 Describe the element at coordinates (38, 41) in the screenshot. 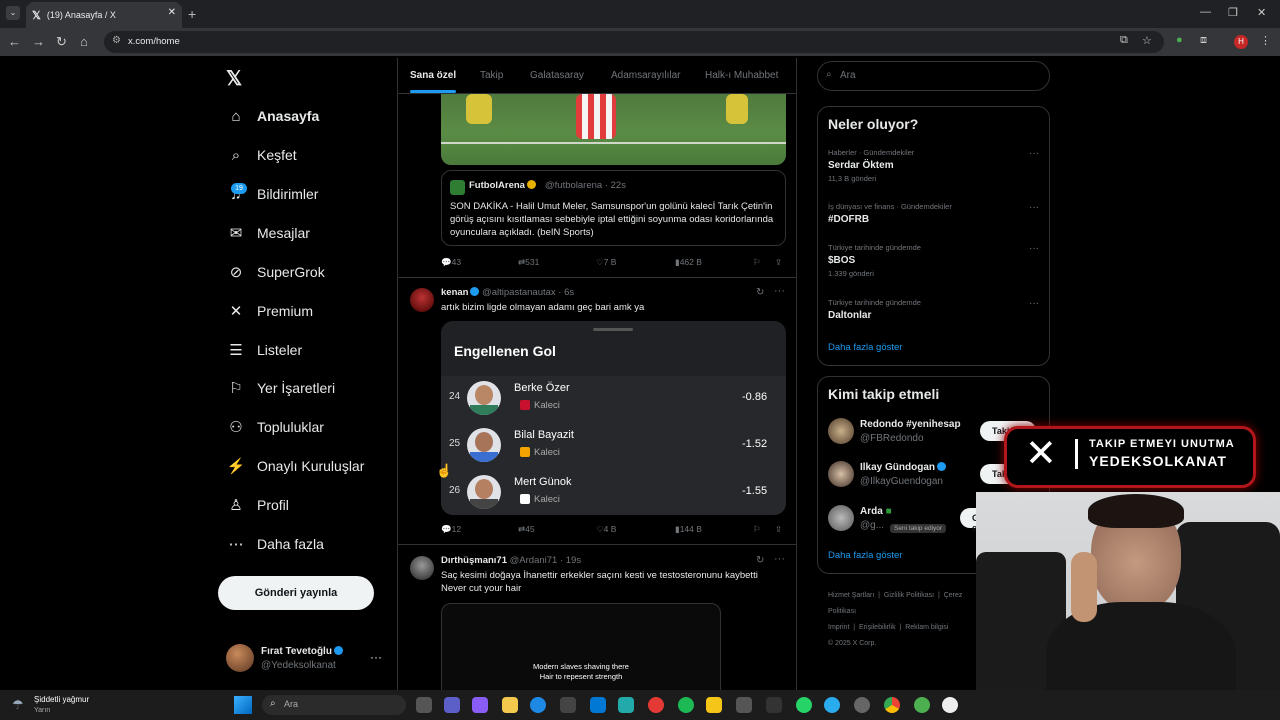

I see `forward-icon: →` at that location.